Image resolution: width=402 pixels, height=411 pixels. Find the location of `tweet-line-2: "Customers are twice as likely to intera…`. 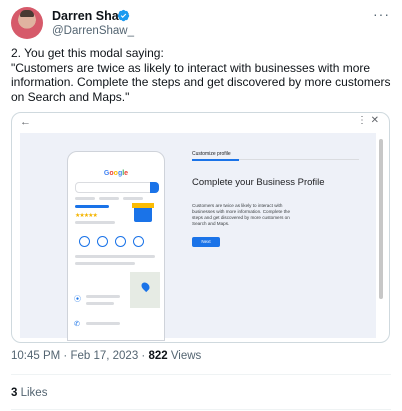

tweet-line-2: "Customers are twice as likely to intera… is located at coordinates (202, 82).